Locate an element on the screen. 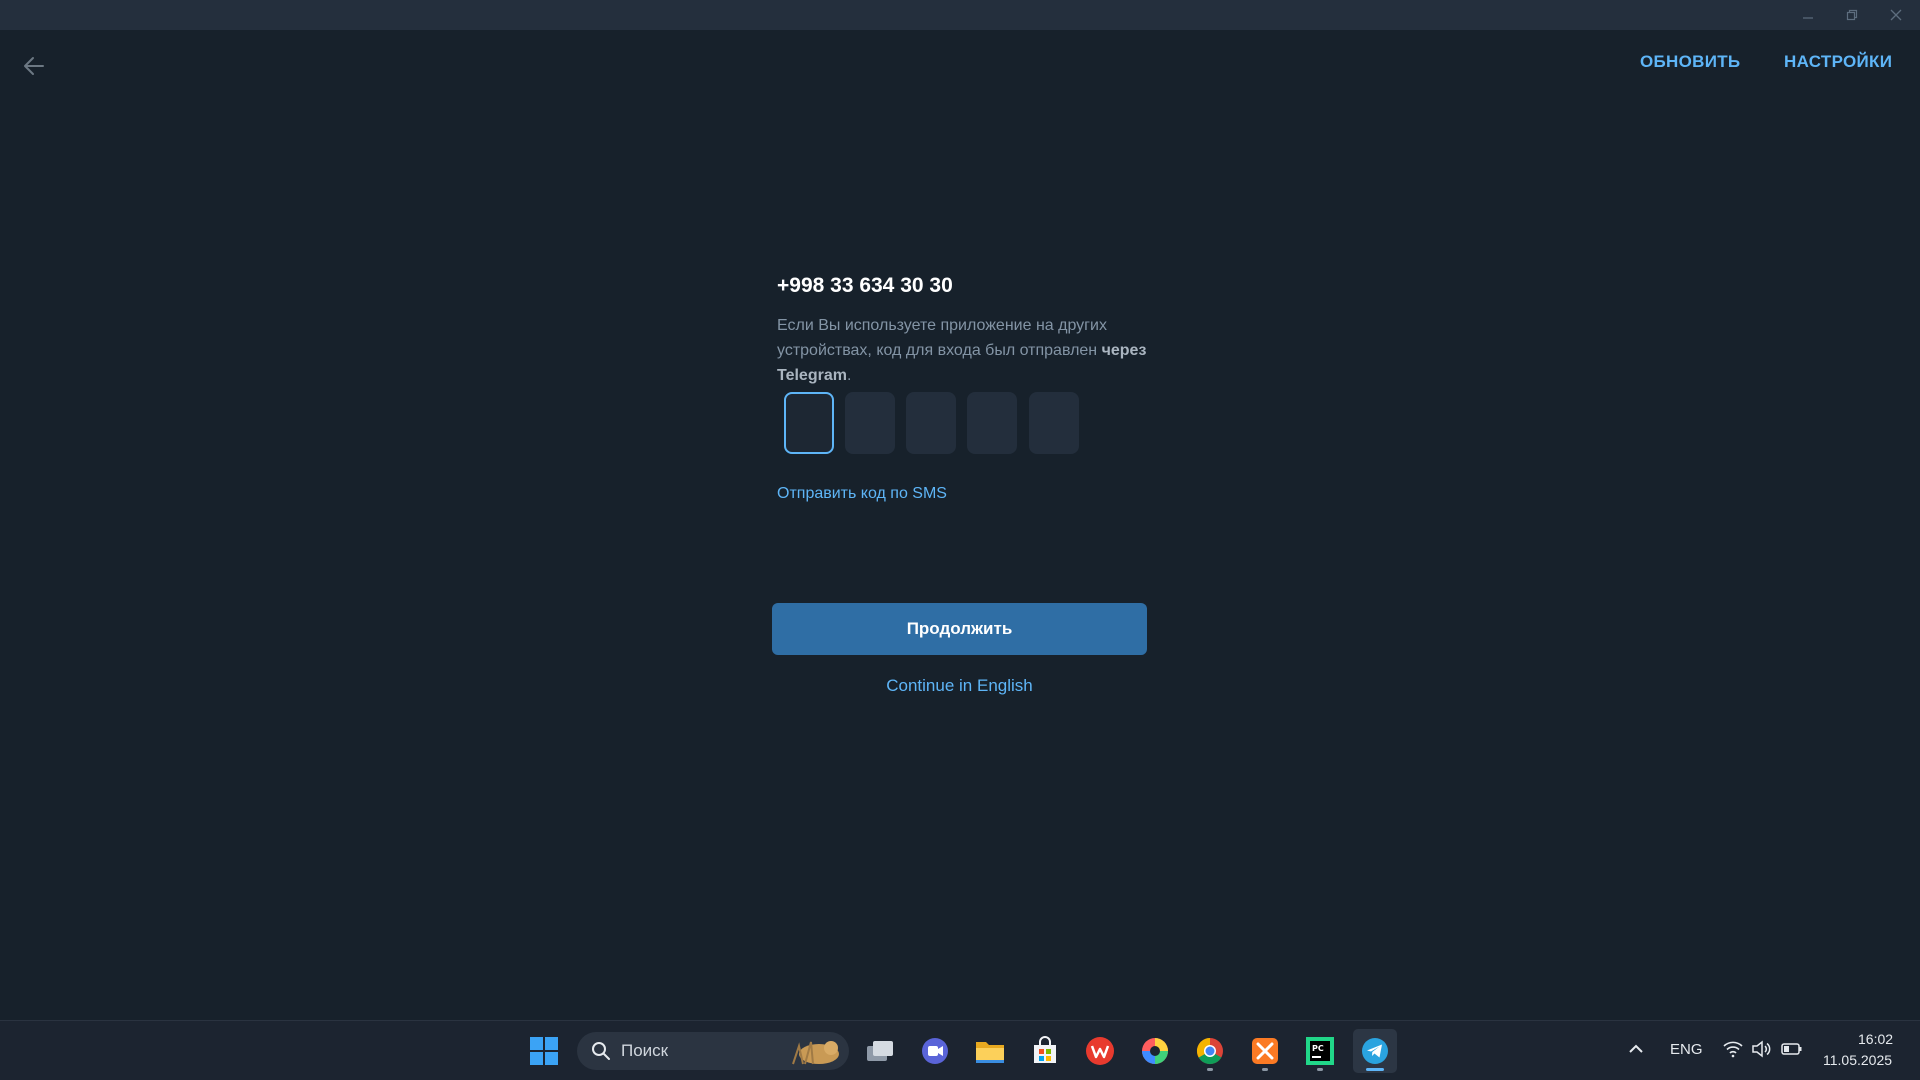 The width and height of the screenshot is (1920, 1080). task-view-icon is located at coordinates (880, 1051).